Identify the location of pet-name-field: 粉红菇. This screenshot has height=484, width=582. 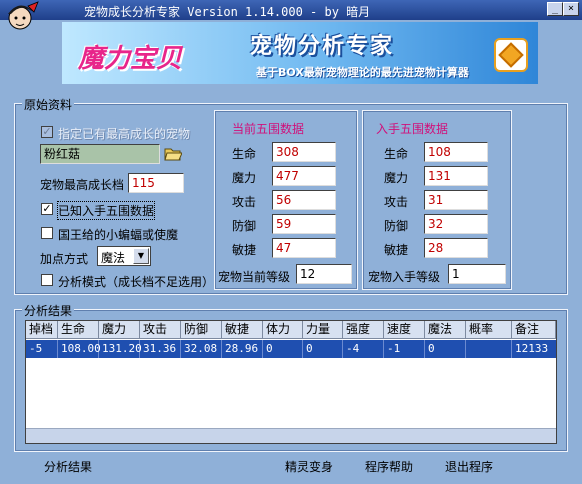
(100, 154).